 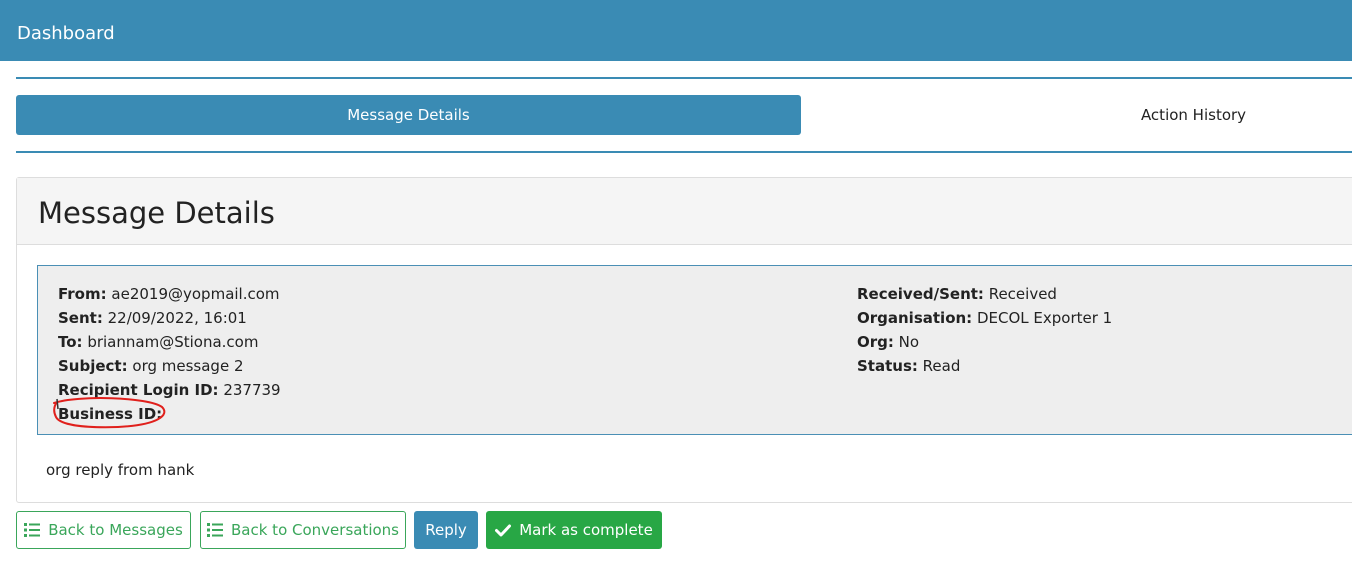 What do you see at coordinates (676, 30) in the screenshot?
I see `top-bar: Dashboard` at bounding box center [676, 30].